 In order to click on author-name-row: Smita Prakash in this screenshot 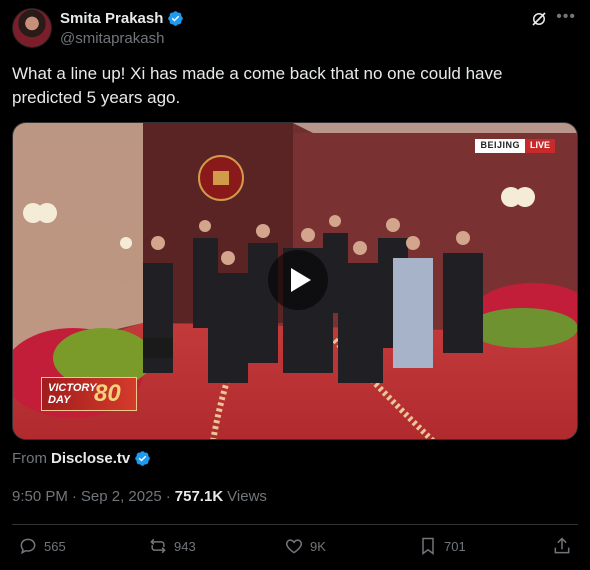, I will do `click(122, 18)`.